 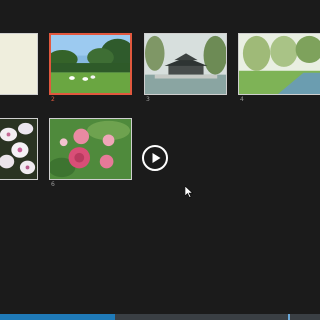 What do you see at coordinates (189, 192) in the screenshot?
I see `mouse-pointer-icon` at bounding box center [189, 192].